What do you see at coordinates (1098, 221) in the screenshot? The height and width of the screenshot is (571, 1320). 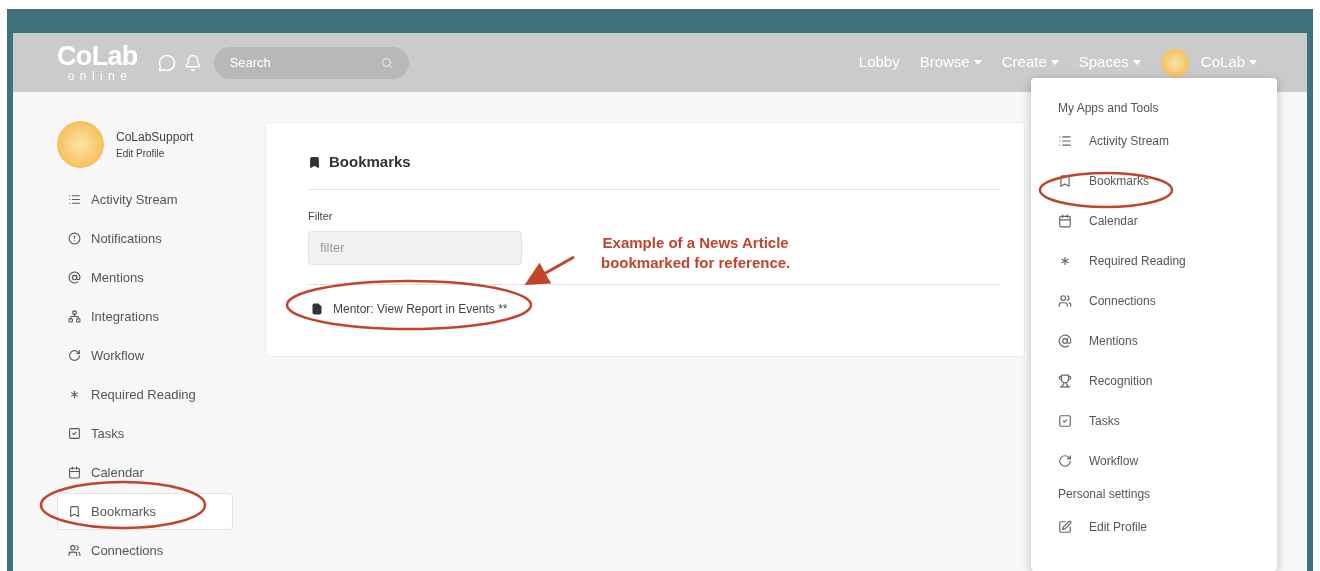 I see `menu-item: Calendar` at bounding box center [1098, 221].